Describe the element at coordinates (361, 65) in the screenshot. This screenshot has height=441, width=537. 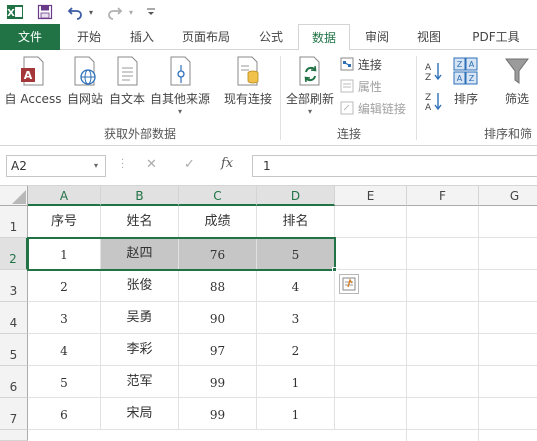
I see `connections-button: 连接` at that location.